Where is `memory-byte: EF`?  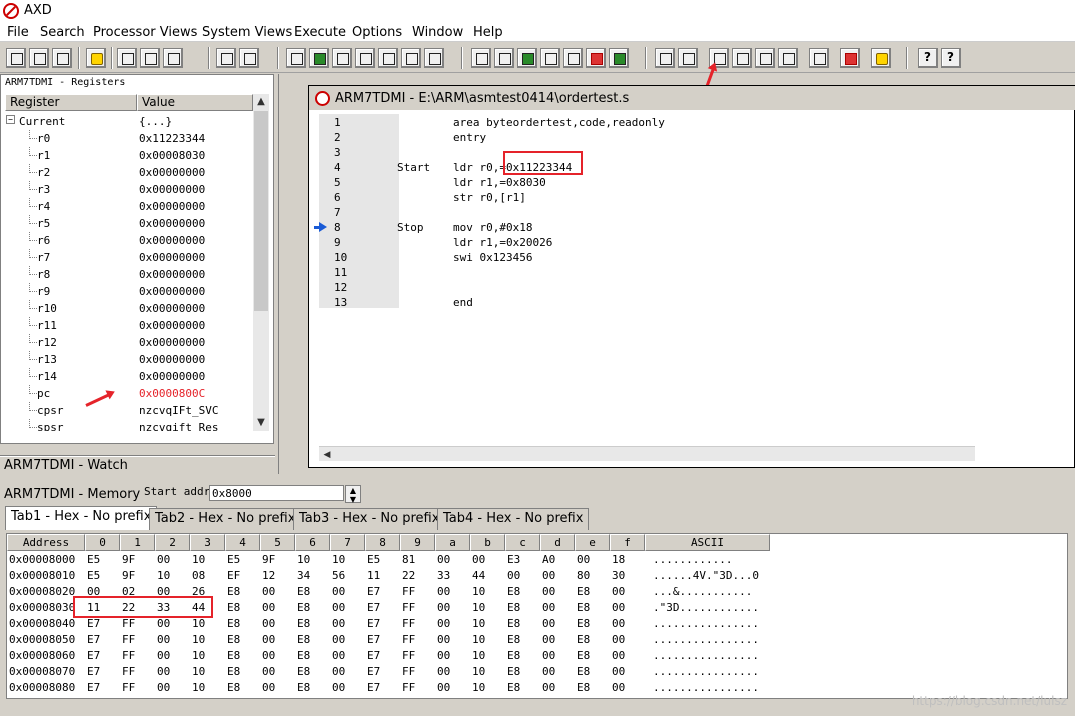 memory-byte: EF is located at coordinates (233, 575).